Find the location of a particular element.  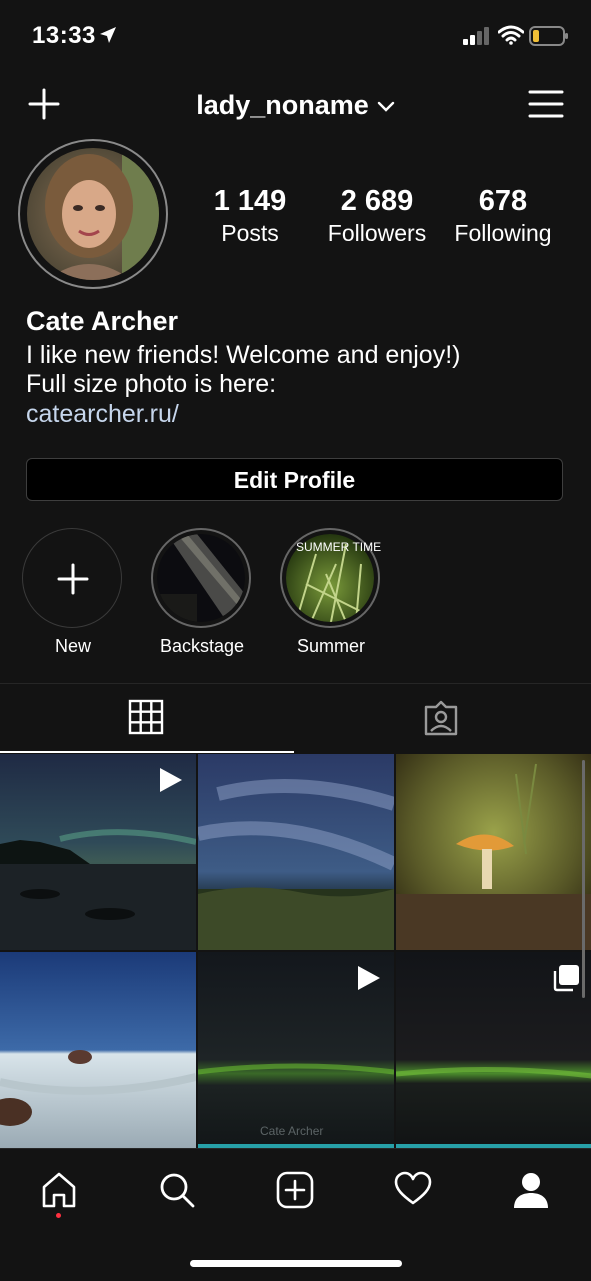

status-time: 13:33 is located at coordinates (64, 35).